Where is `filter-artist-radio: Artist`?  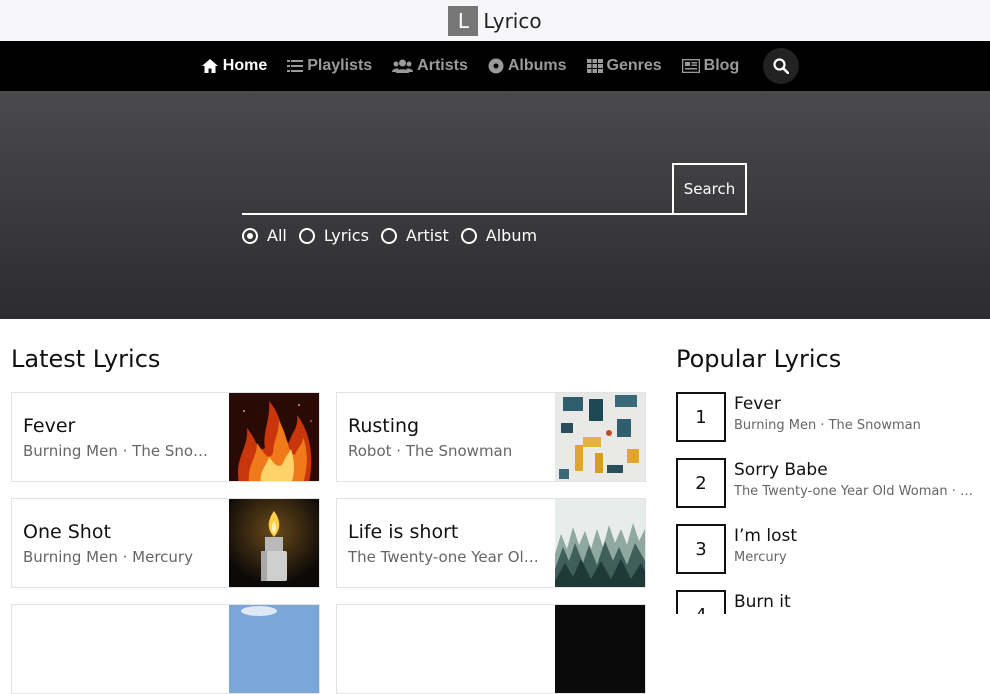 filter-artist-radio: Artist is located at coordinates (414, 235).